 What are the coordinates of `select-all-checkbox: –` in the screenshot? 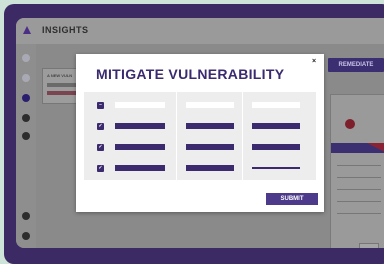 It's located at (100, 105).